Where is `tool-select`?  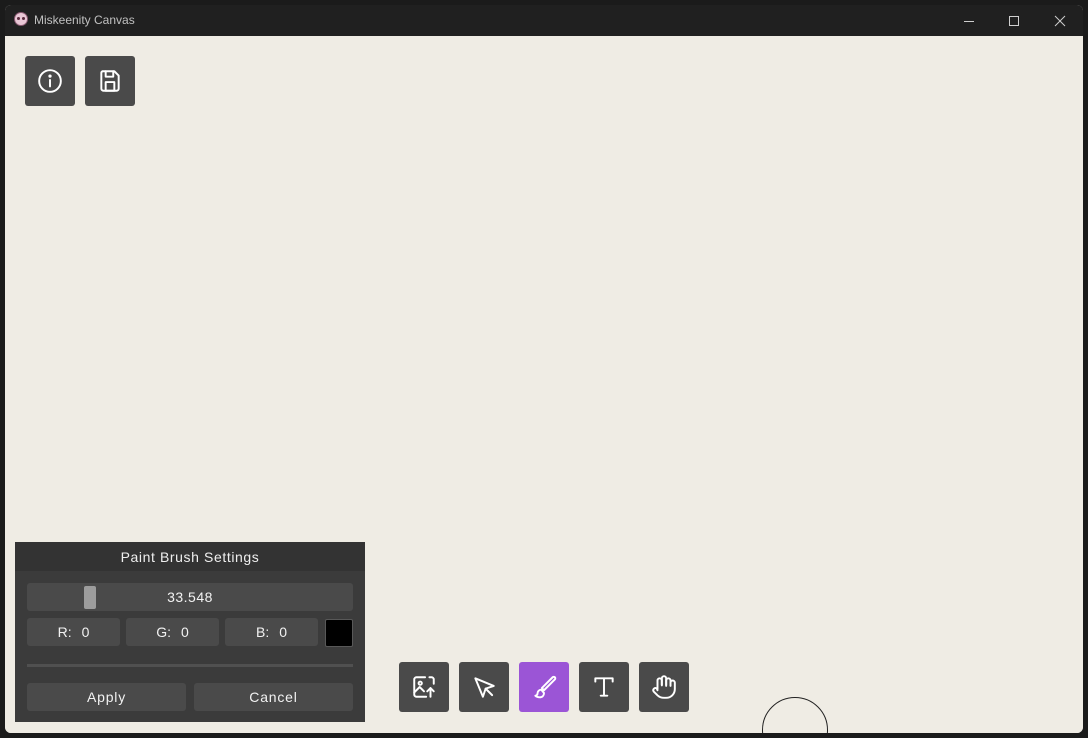 tool-select is located at coordinates (484, 687).